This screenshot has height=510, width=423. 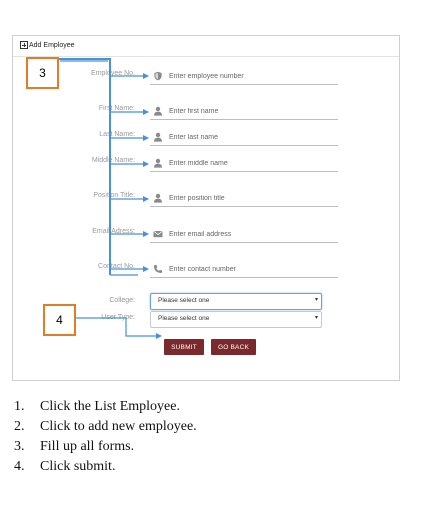 What do you see at coordinates (158, 76) in the screenshot?
I see `shield-icon` at bounding box center [158, 76].